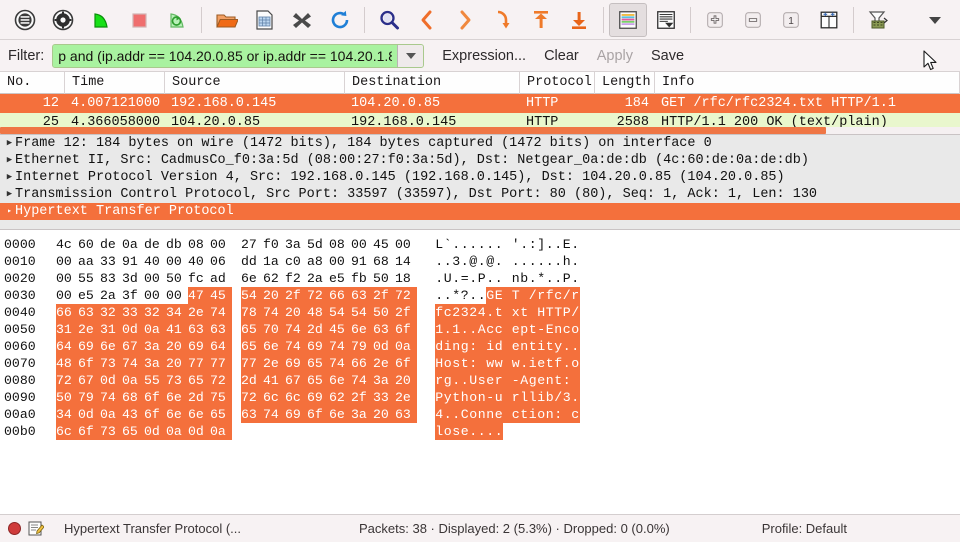  What do you see at coordinates (524, 380) in the screenshot?
I see `hex-ascii-char: A` at bounding box center [524, 380].